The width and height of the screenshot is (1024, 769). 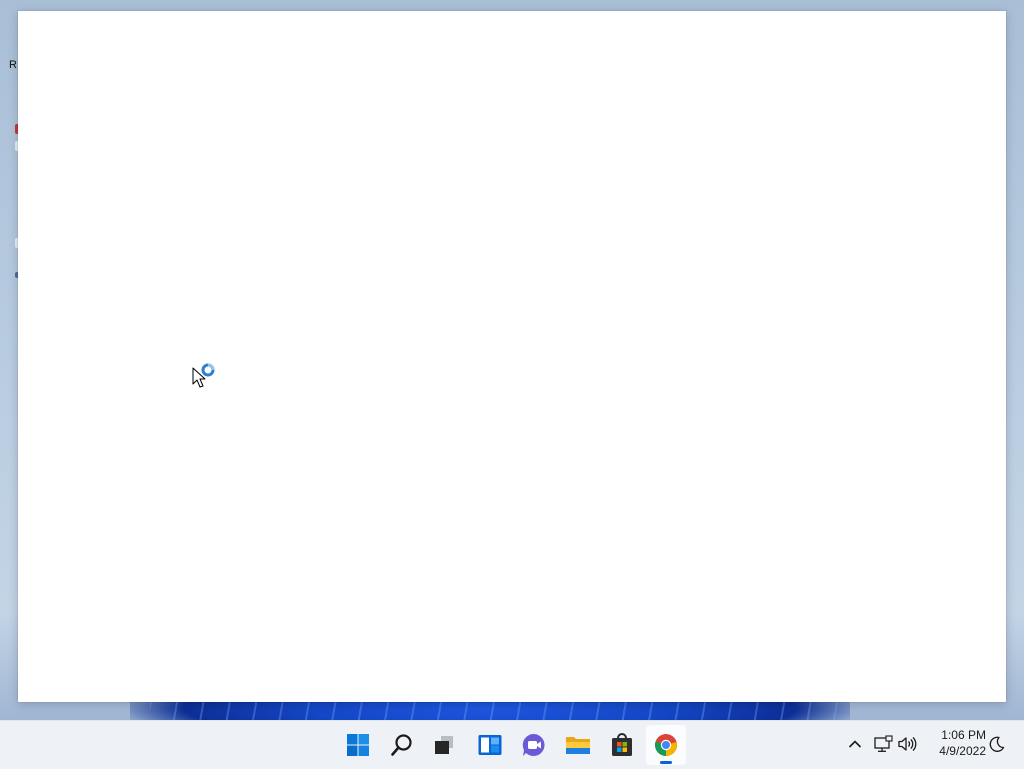 I want to click on taskbar-file-explorer-button, so click(x=578, y=745).